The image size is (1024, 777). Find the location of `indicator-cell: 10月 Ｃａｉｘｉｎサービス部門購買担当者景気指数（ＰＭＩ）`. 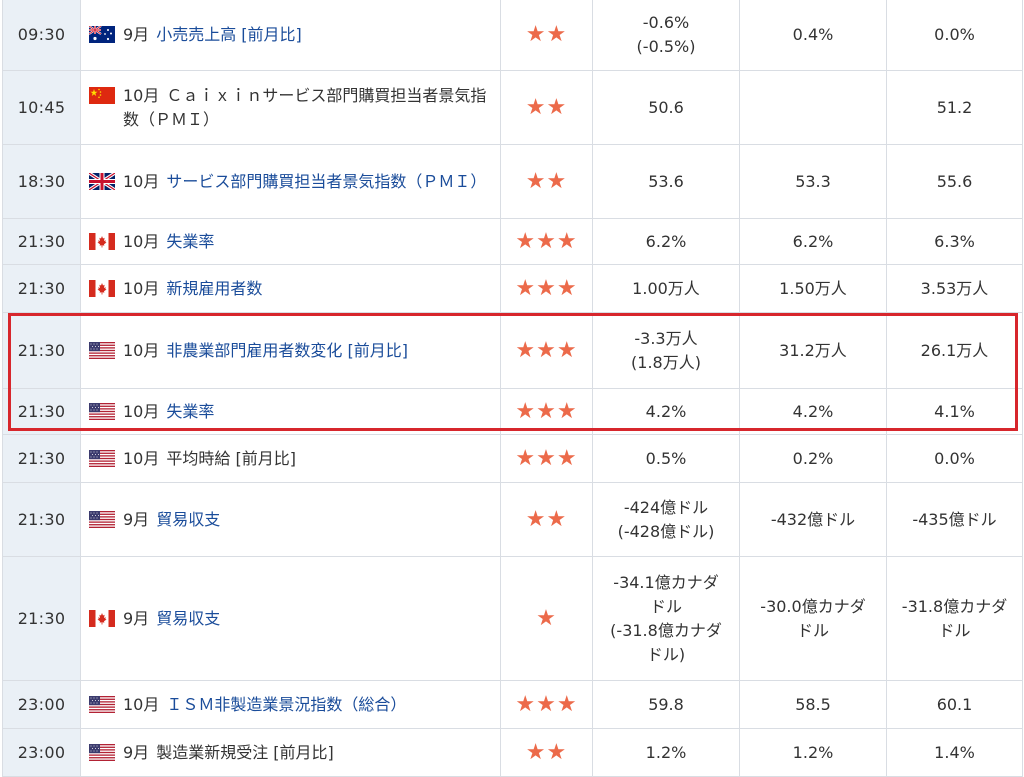

indicator-cell: 10月 Ｃａｉｘｉｎサービス部門購買担当者景気指数（ＰＭＩ） is located at coordinates (290, 107).